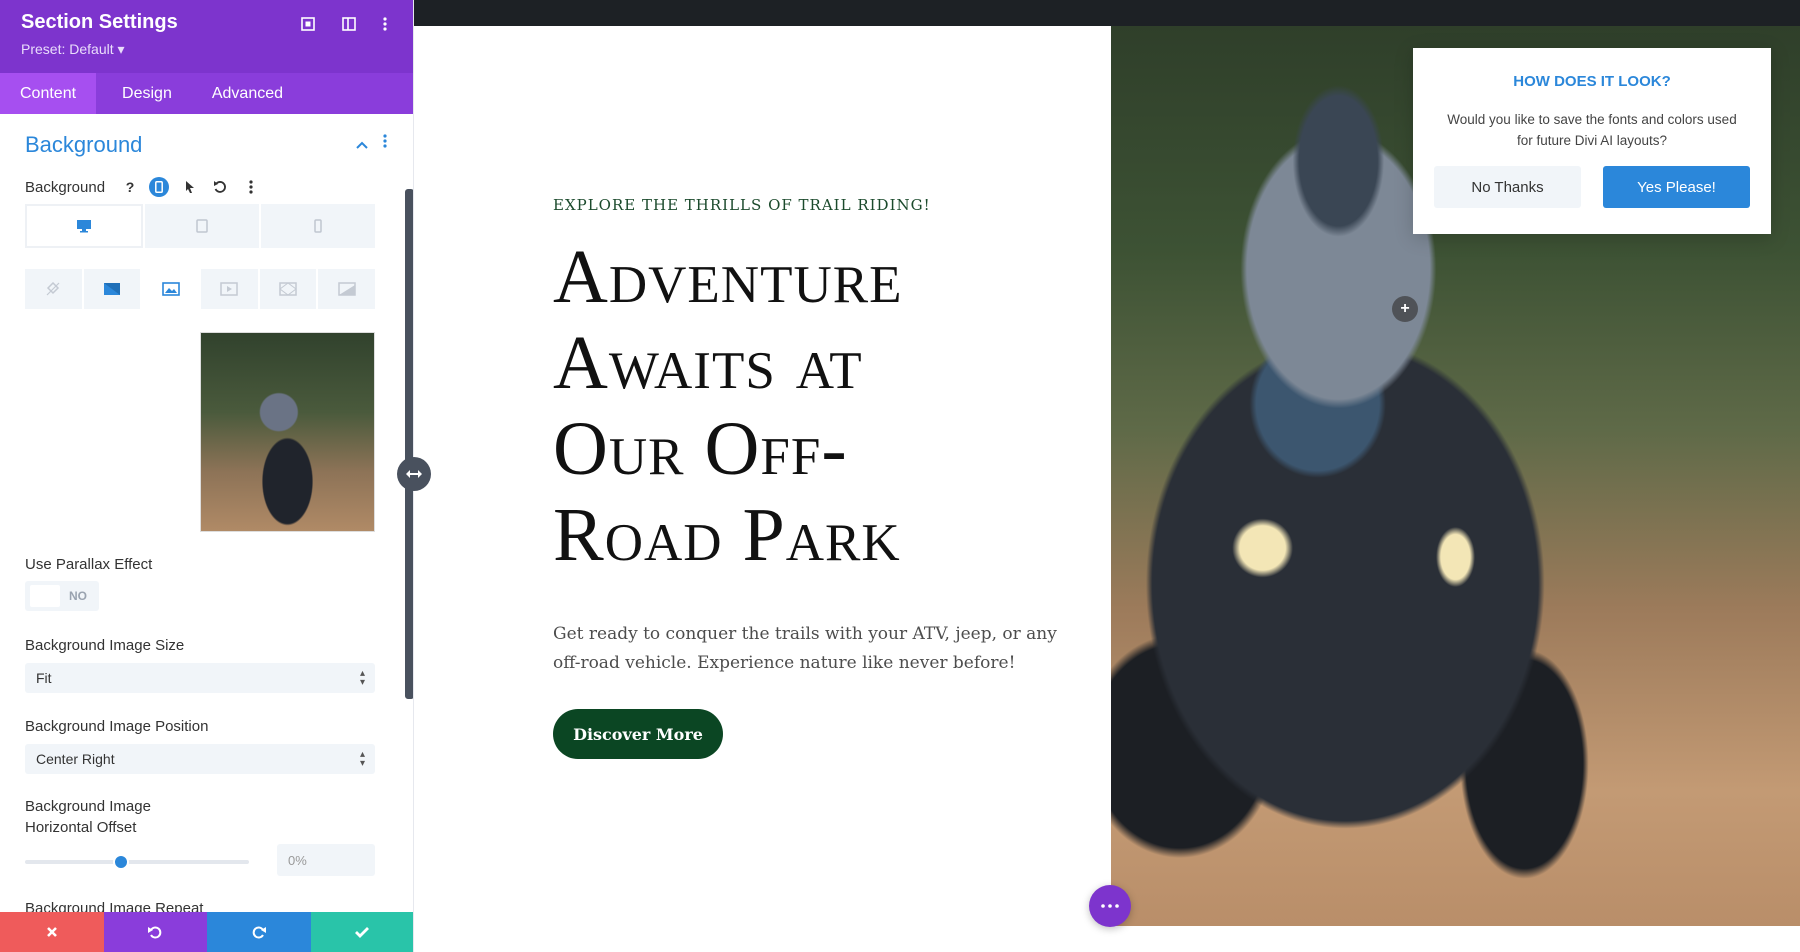 Image resolution: width=1800 pixels, height=952 pixels. What do you see at coordinates (247, 93) in the screenshot?
I see `tab-advanced: Advanced` at bounding box center [247, 93].